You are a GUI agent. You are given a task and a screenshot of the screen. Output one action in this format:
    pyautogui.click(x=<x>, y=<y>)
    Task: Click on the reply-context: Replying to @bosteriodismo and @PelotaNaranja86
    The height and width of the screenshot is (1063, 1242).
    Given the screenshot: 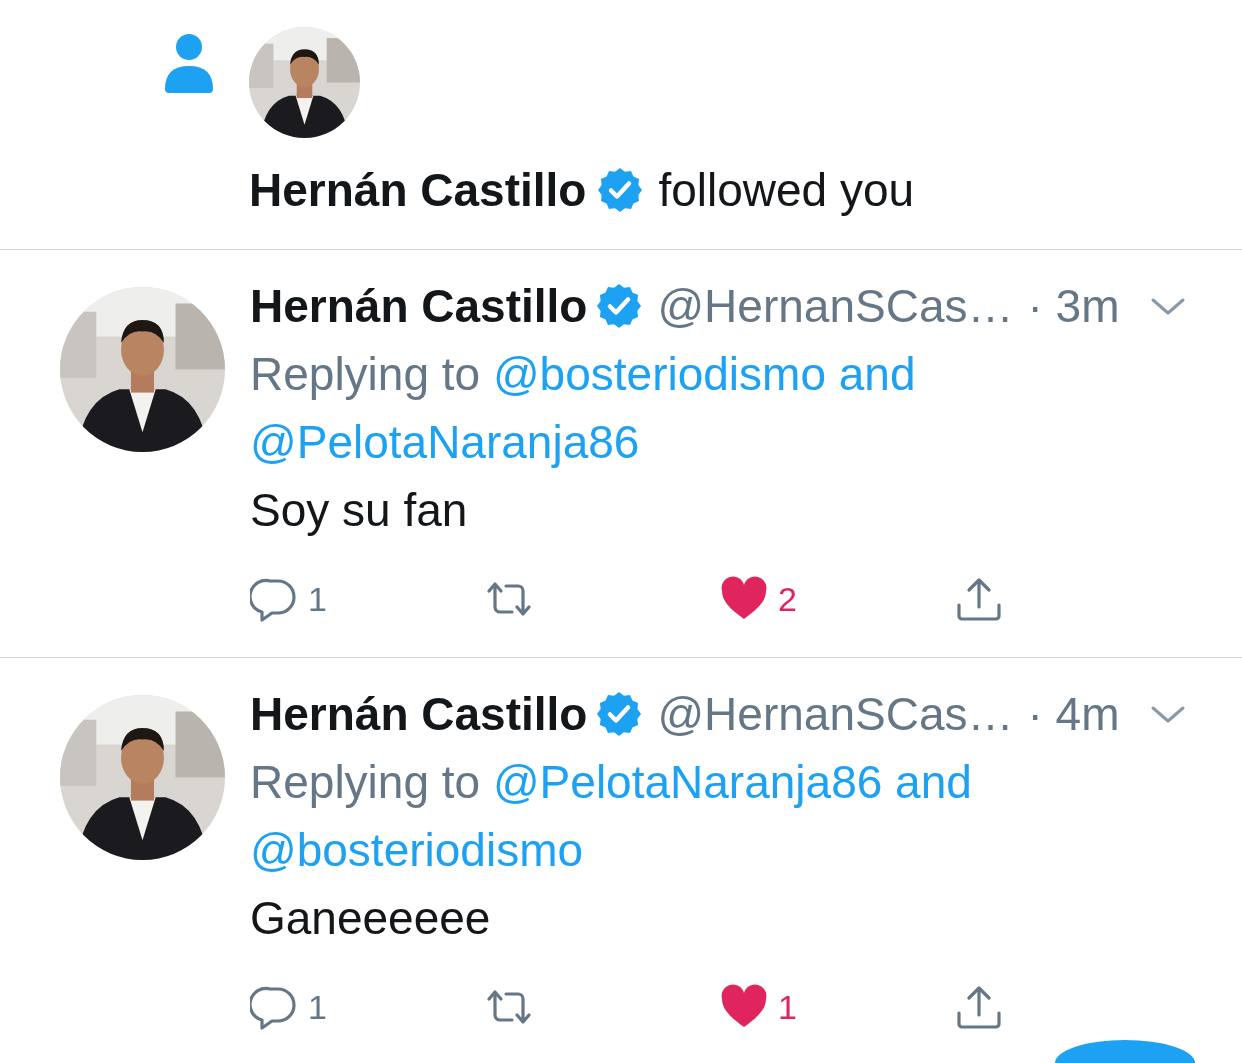 What is the action you would take?
    pyautogui.click(x=583, y=408)
    